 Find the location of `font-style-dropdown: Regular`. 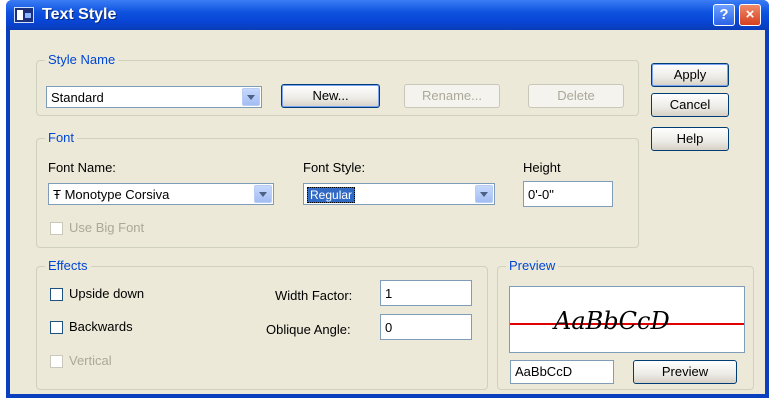

font-style-dropdown: Regular is located at coordinates (399, 194).